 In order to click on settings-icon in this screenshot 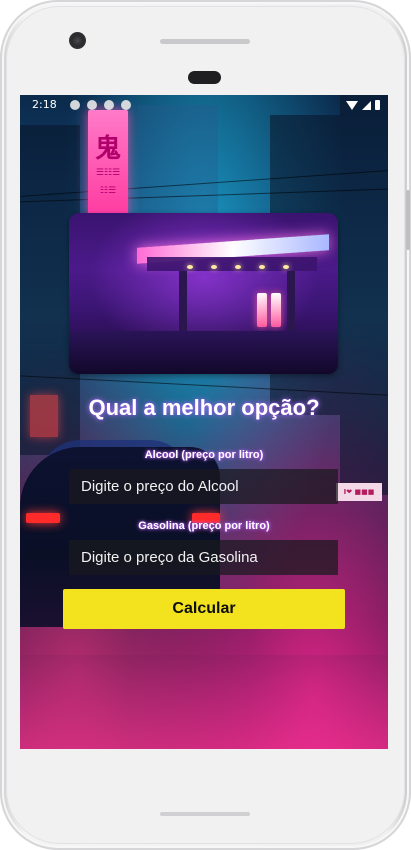, I will do `click(75, 105)`.